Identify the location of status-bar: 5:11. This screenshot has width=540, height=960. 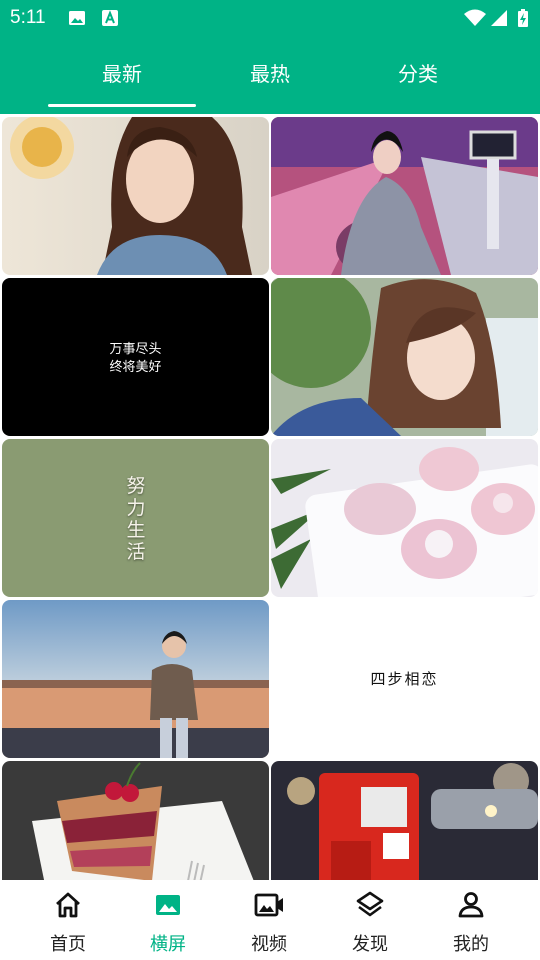
(270, 18).